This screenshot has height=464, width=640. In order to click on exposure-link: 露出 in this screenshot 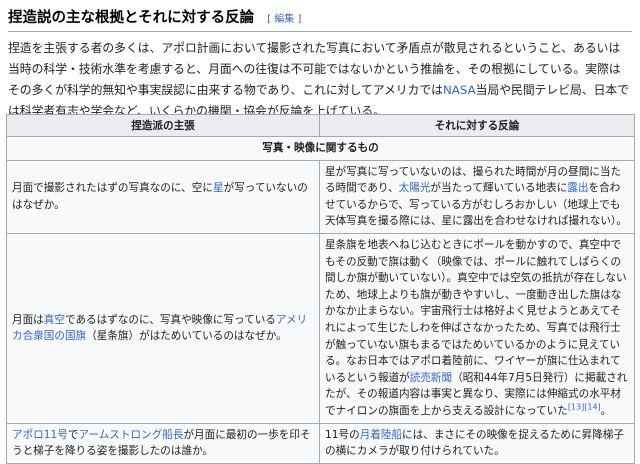, I will do `click(577, 188)`.